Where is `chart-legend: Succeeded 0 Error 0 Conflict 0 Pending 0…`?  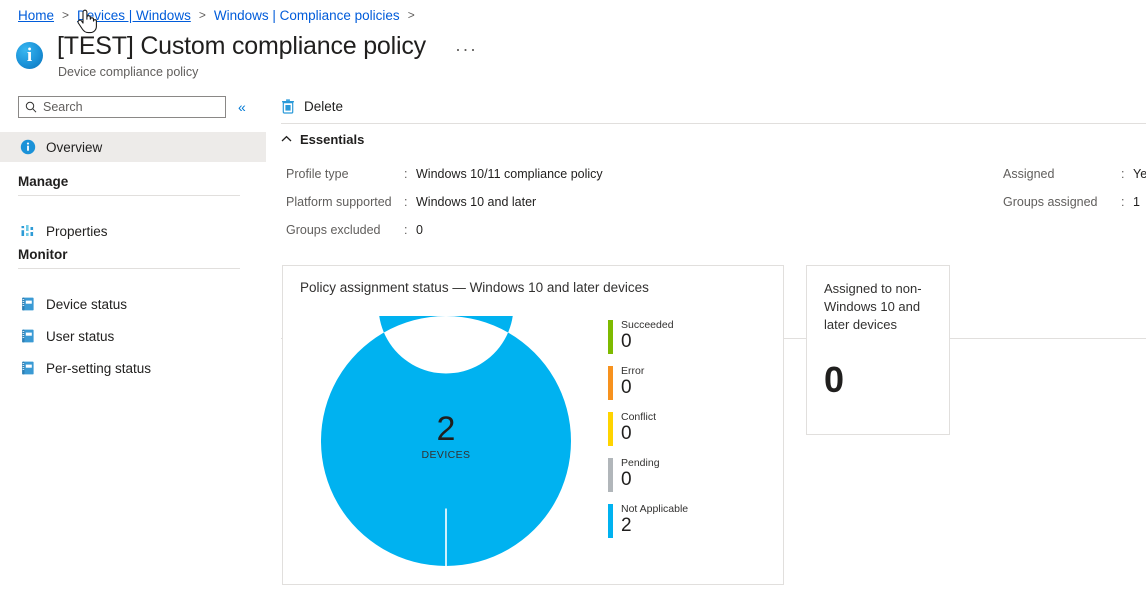 chart-legend: Succeeded 0 Error 0 Conflict 0 Pending 0… is located at coordinates (688, 433).